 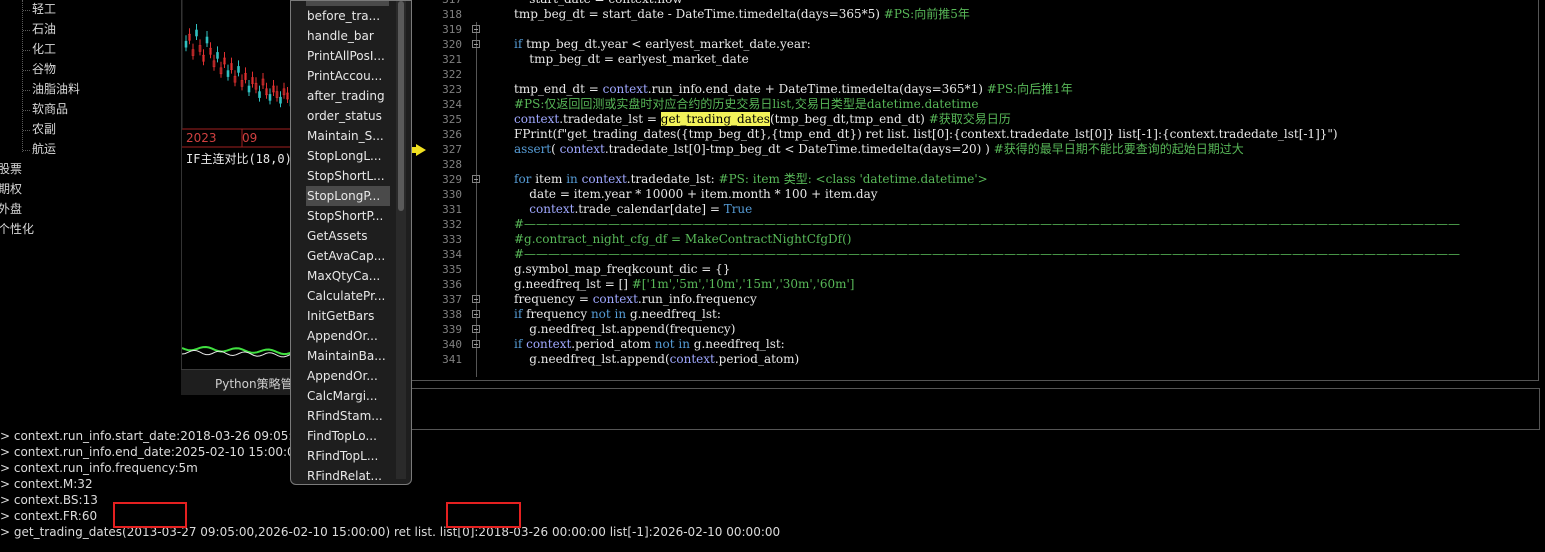 What do you see at coordinates (452, 344) in the screenshot?
I see `line-number: 340` at bounding box center [452, 344].